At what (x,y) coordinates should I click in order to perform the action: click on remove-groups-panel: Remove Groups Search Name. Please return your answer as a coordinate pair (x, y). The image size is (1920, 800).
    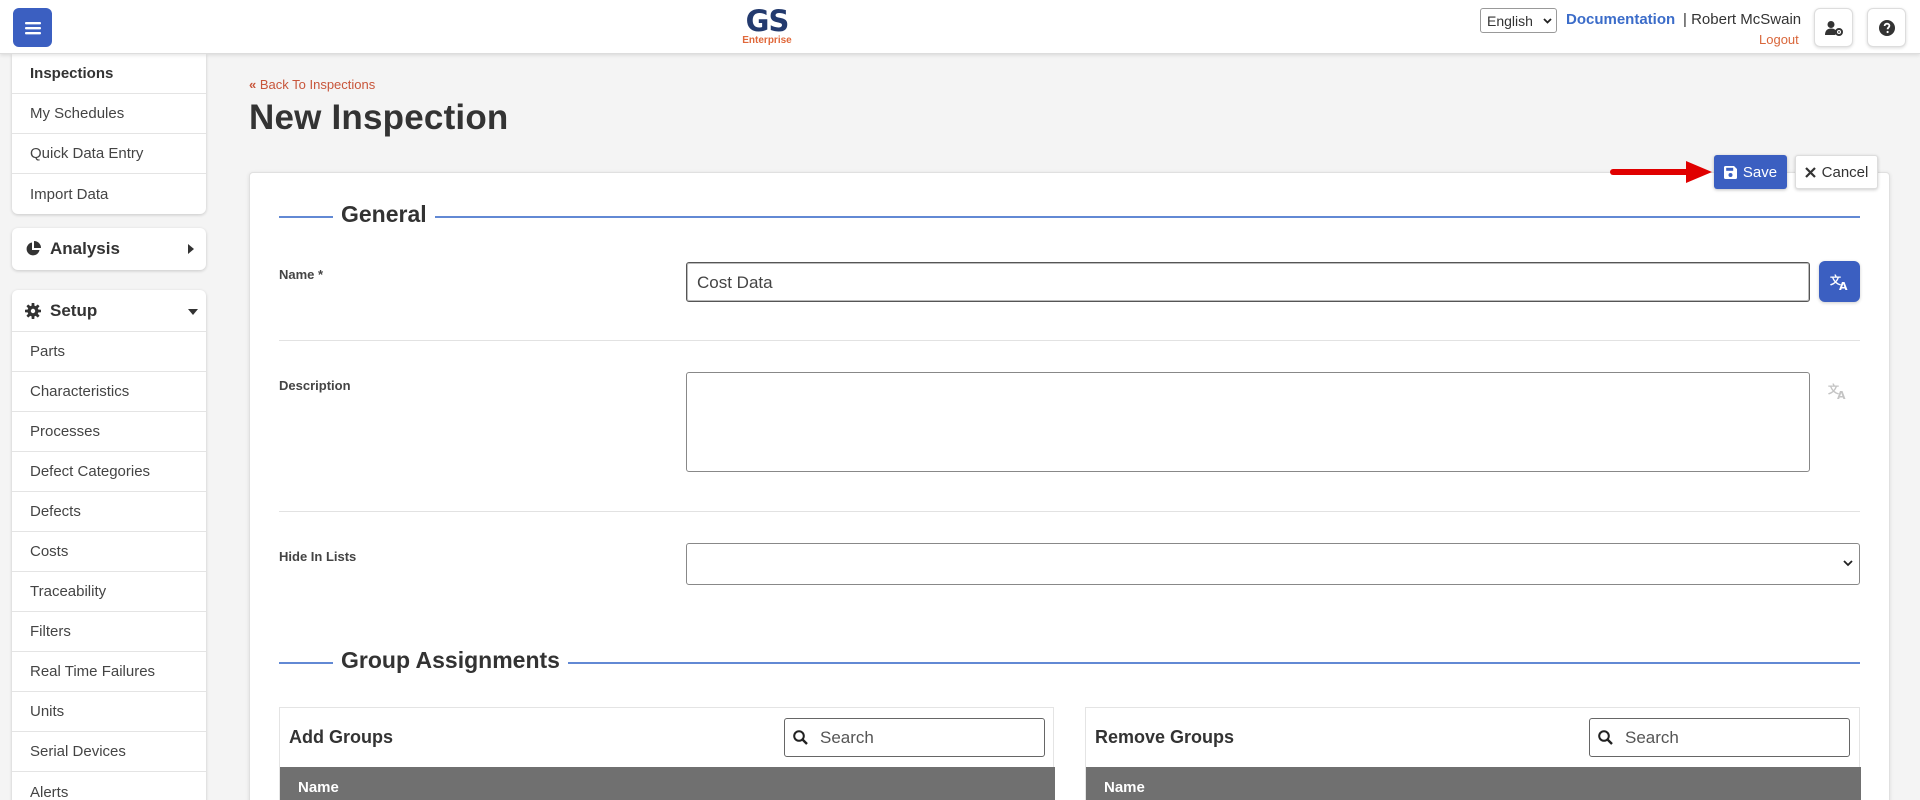
    Looking at the image, I should click on (1473, 753).